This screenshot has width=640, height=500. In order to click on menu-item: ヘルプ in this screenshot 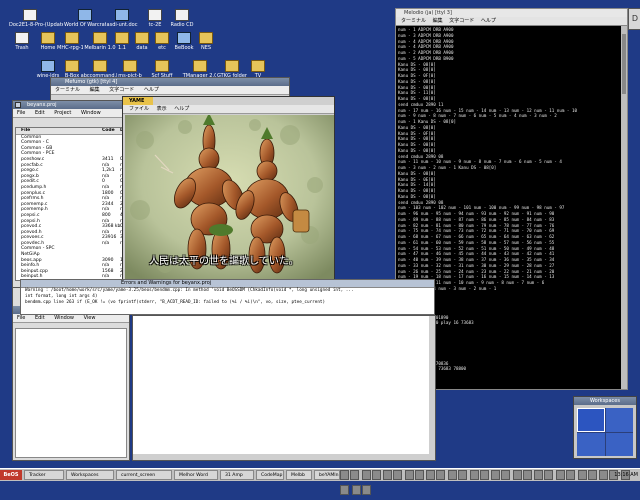, I will do `click(151, 90)`.